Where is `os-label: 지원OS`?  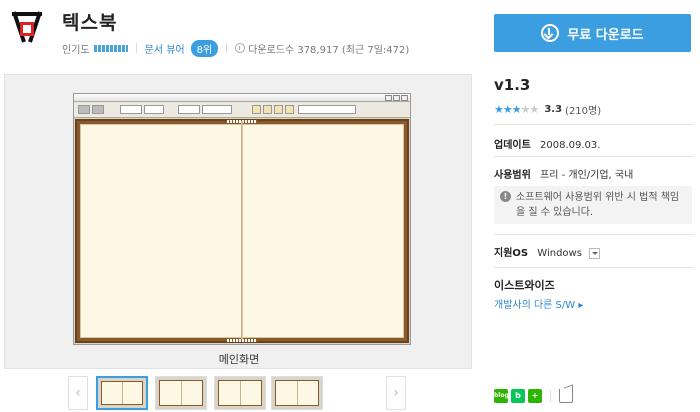
os-label: 지원OS is located at coordinates (511, 253).